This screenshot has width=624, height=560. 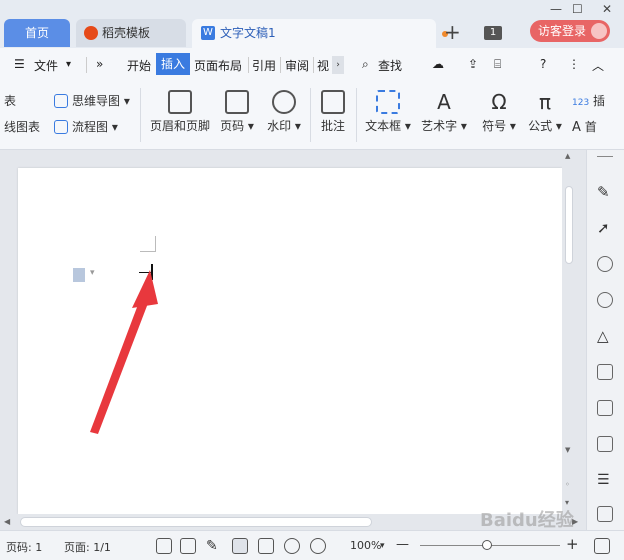 What do you see at coordinates (388, 102) in the screenshot?
I see `textbox-icon` at bounding box center [388, 102].